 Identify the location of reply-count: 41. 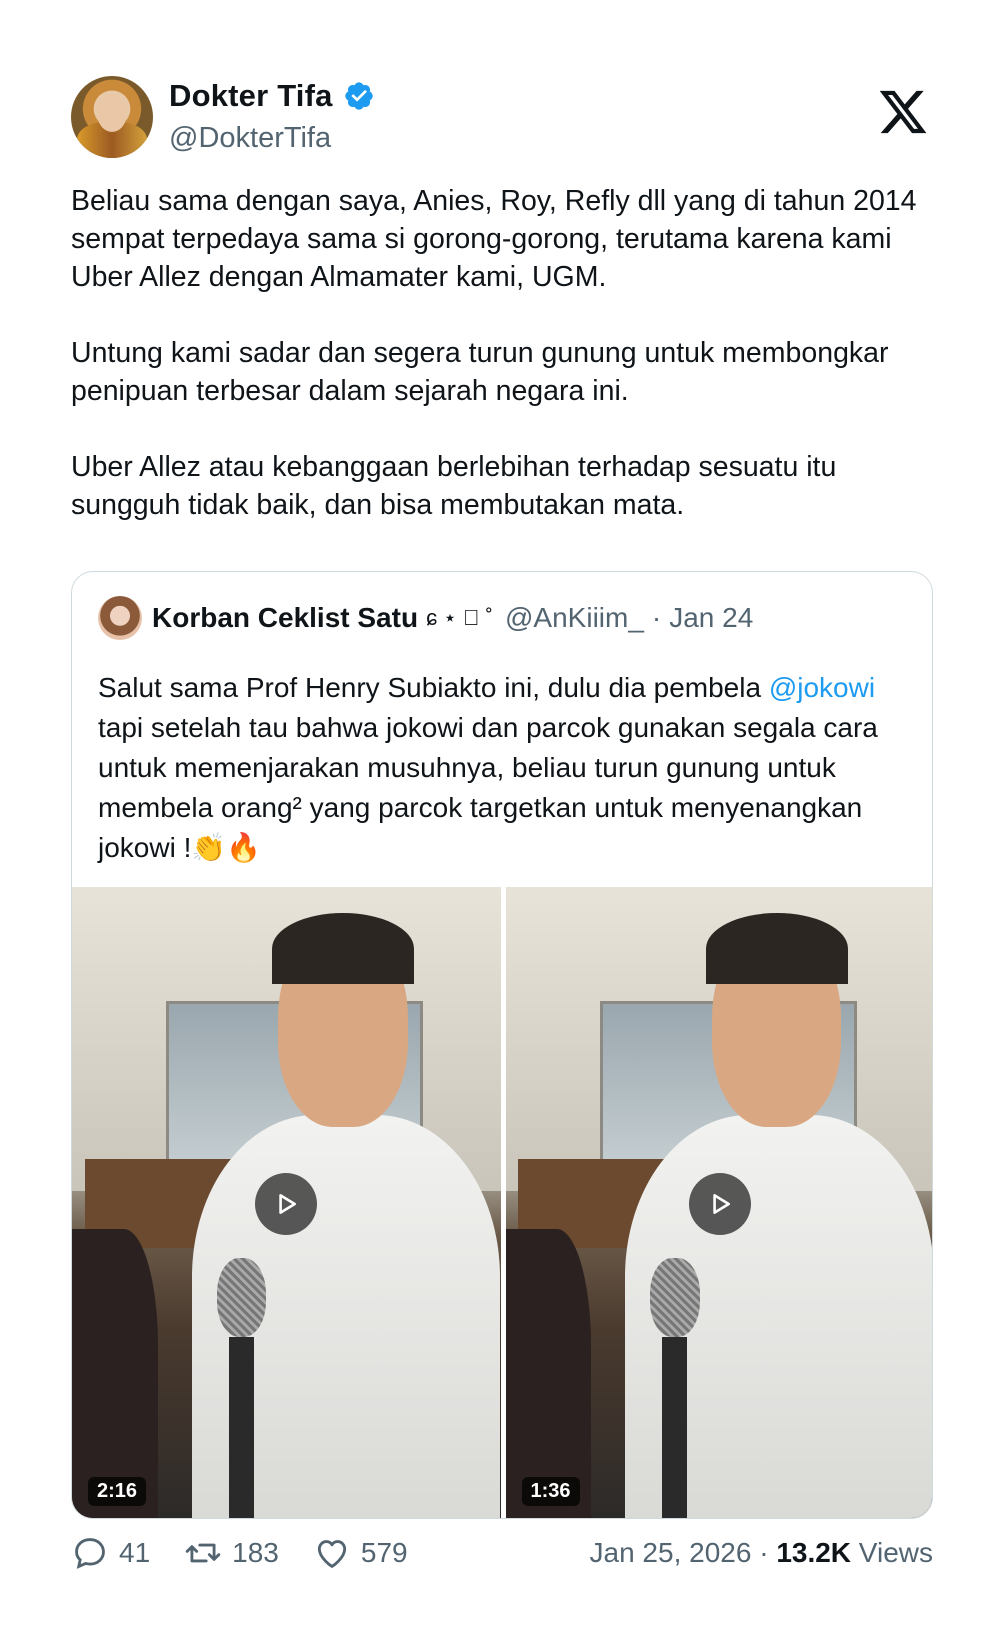
(135, 1552).